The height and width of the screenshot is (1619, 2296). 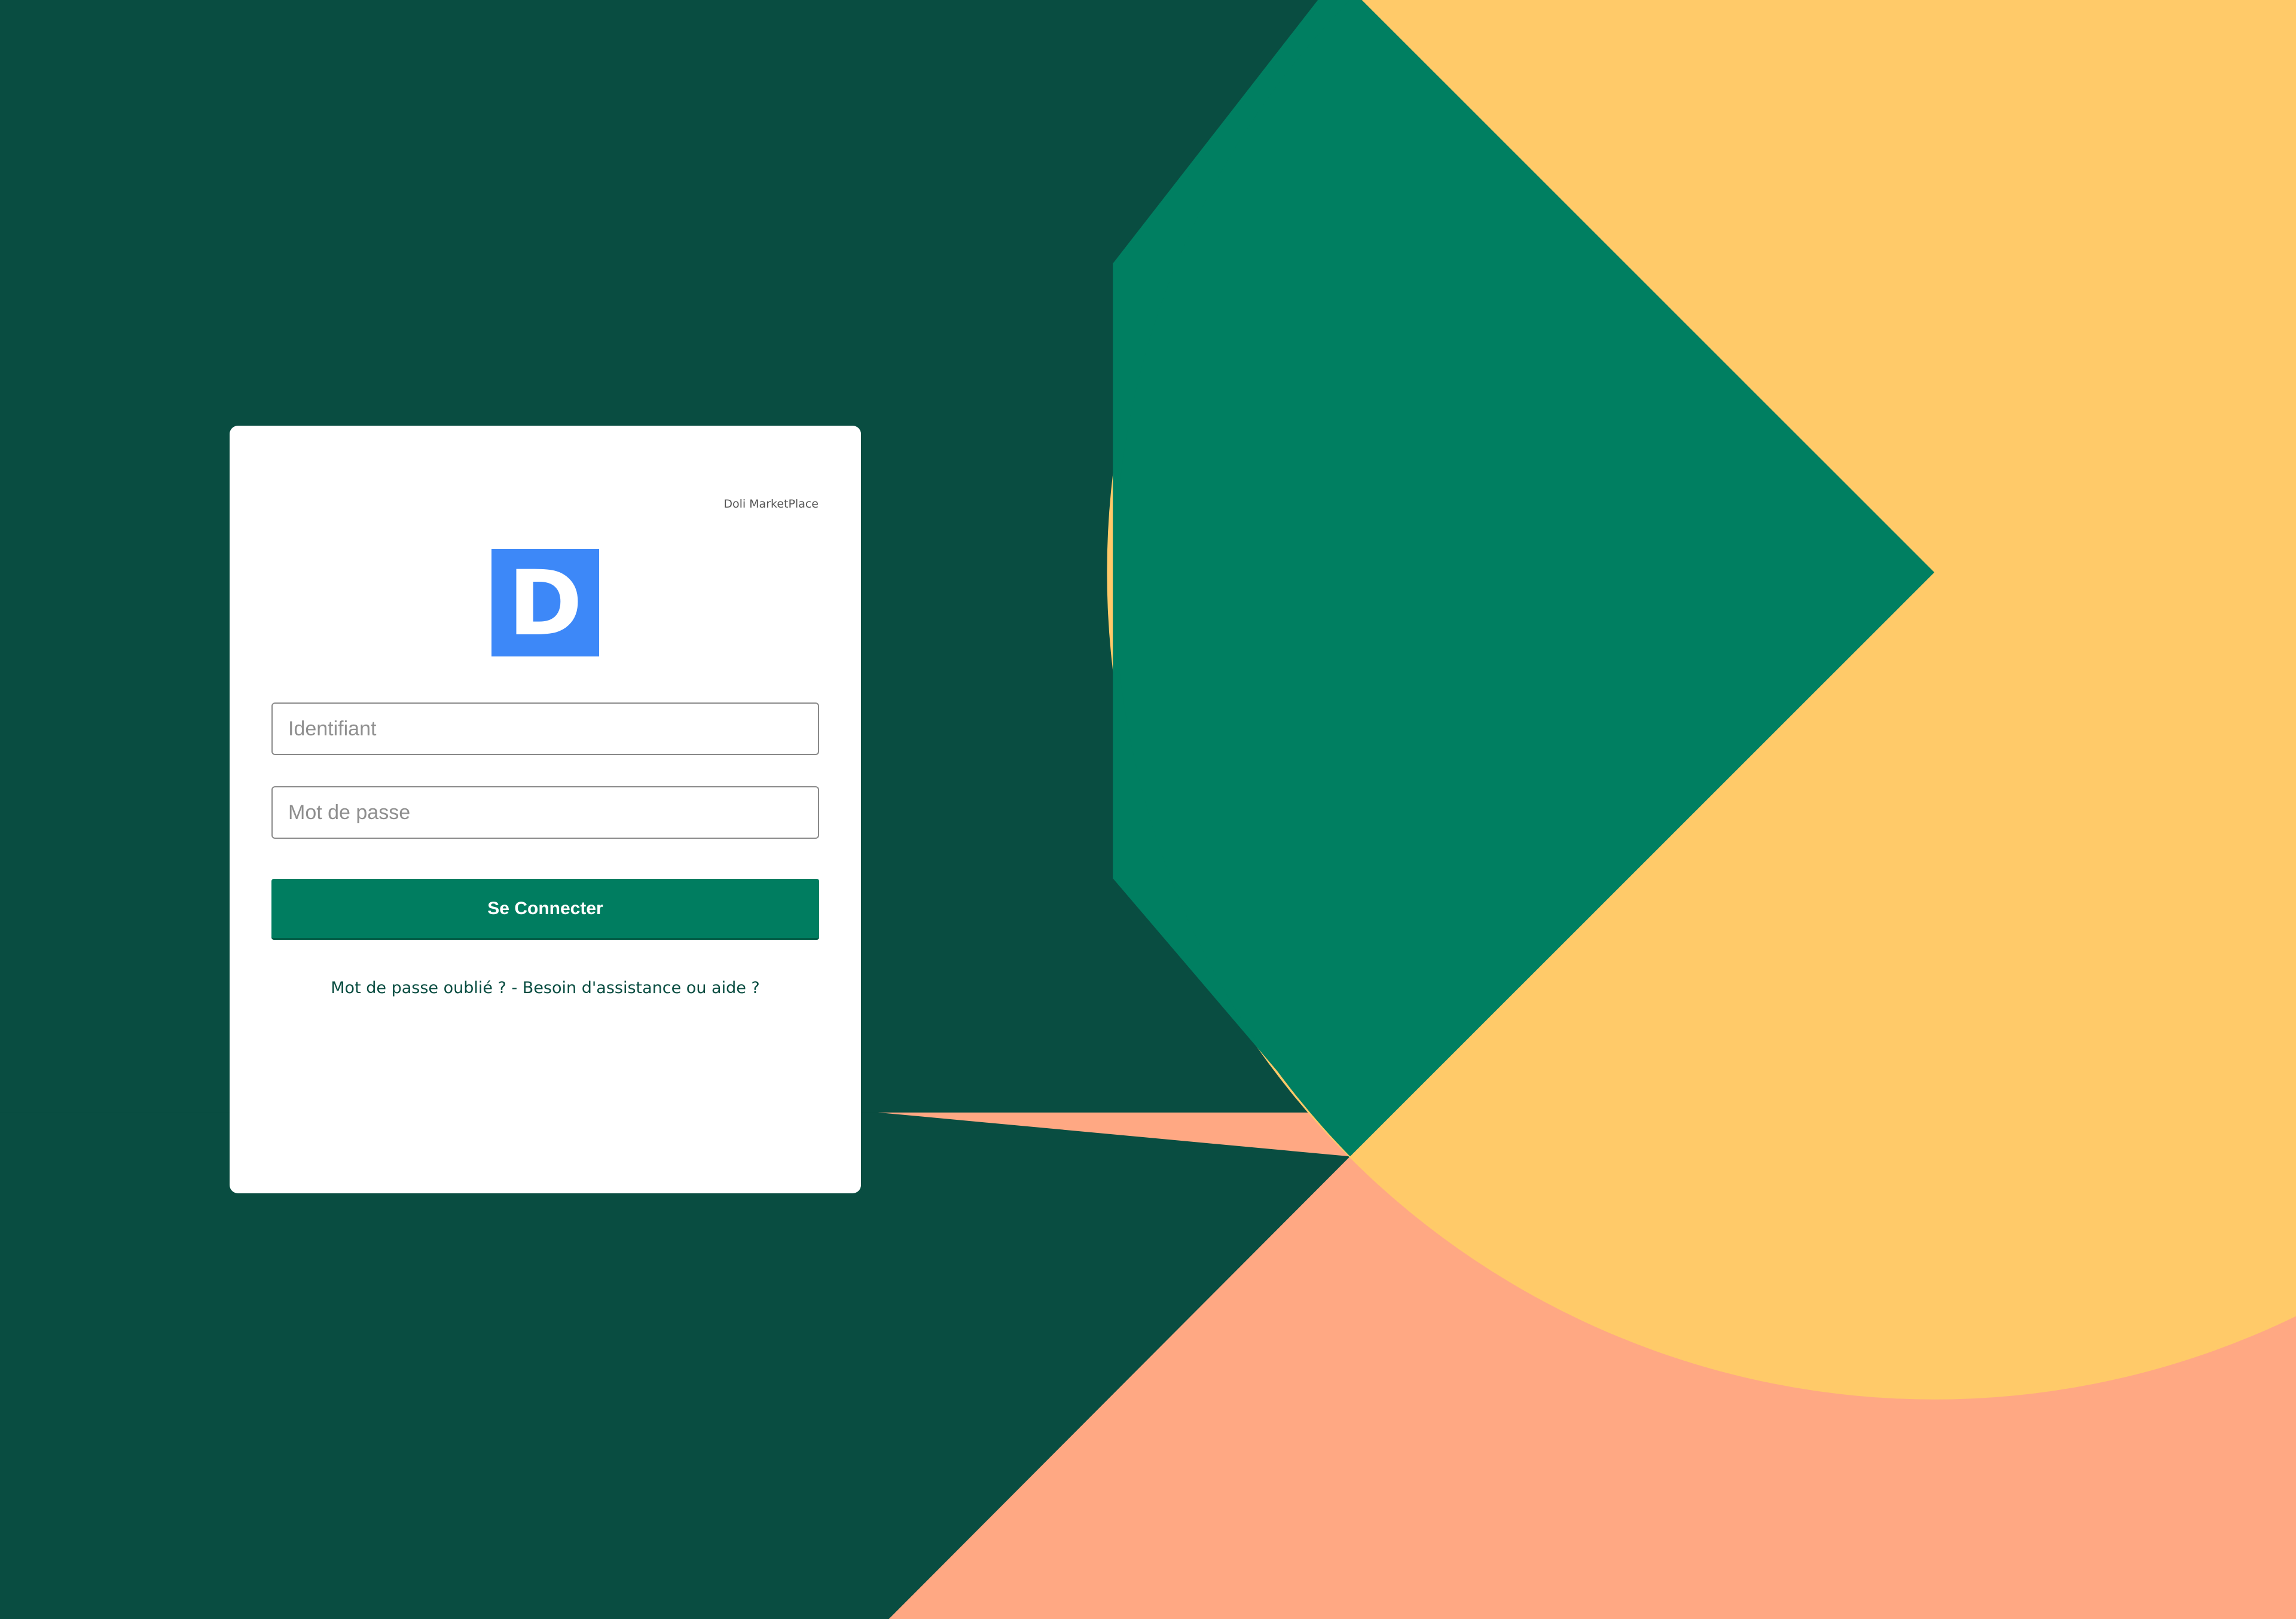 What do you see at coordinates (641, 988) in the screenshot?
I see `help-link: Besoin d'assistance ou aide ?` at bounding box center [641, 988].